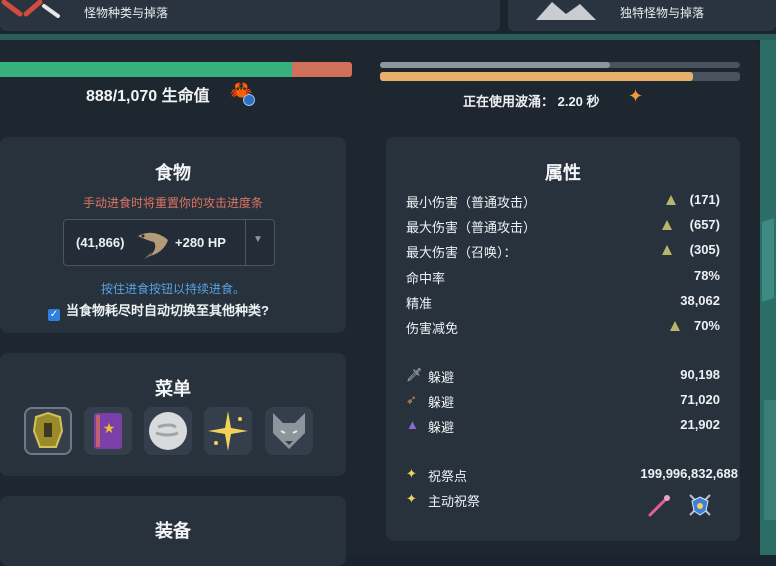 The width and height of the screenshot is (776, 566). I want to click on fish-icon, so click(153, 245).